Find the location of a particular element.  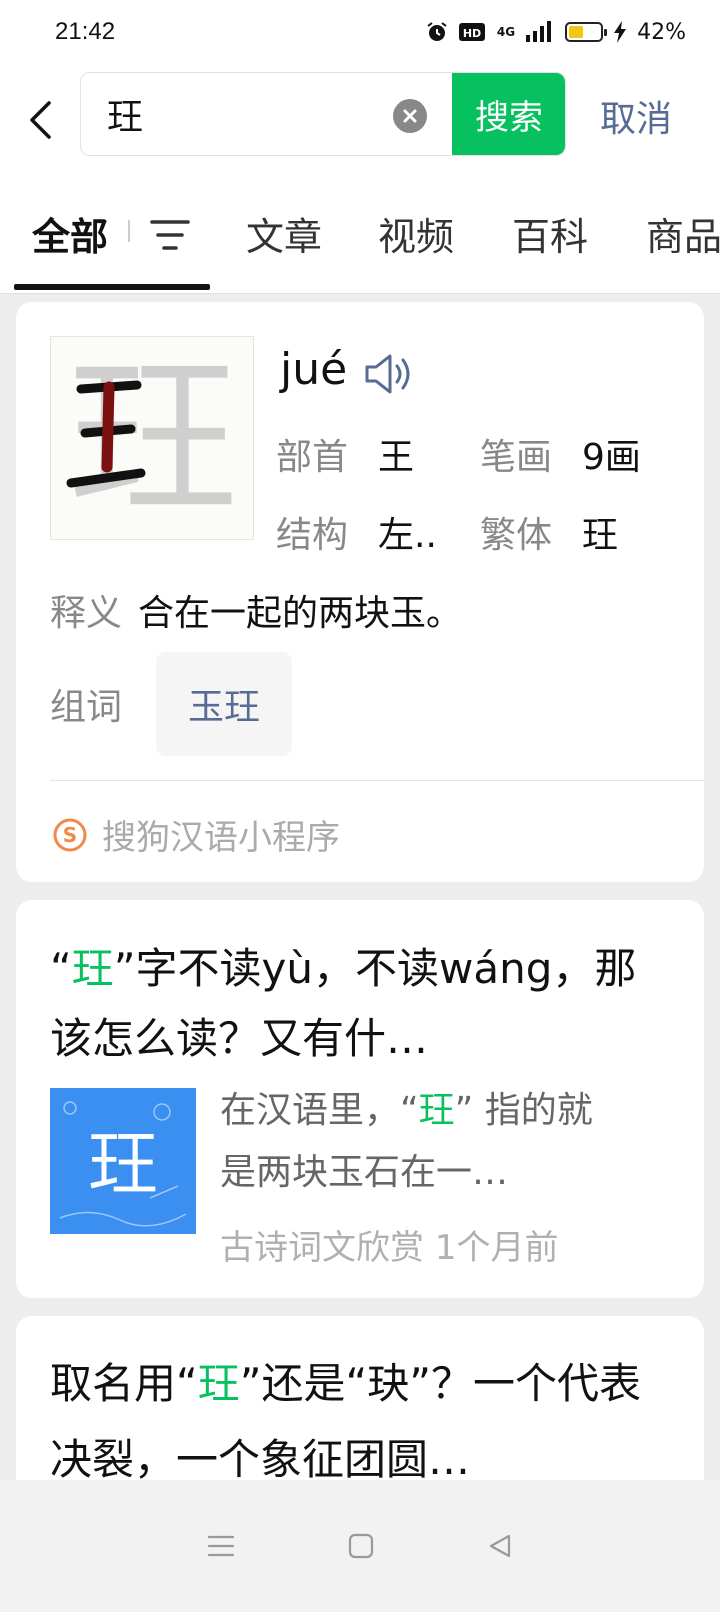

chevron-left-icon is located at coordinates (40, 120).